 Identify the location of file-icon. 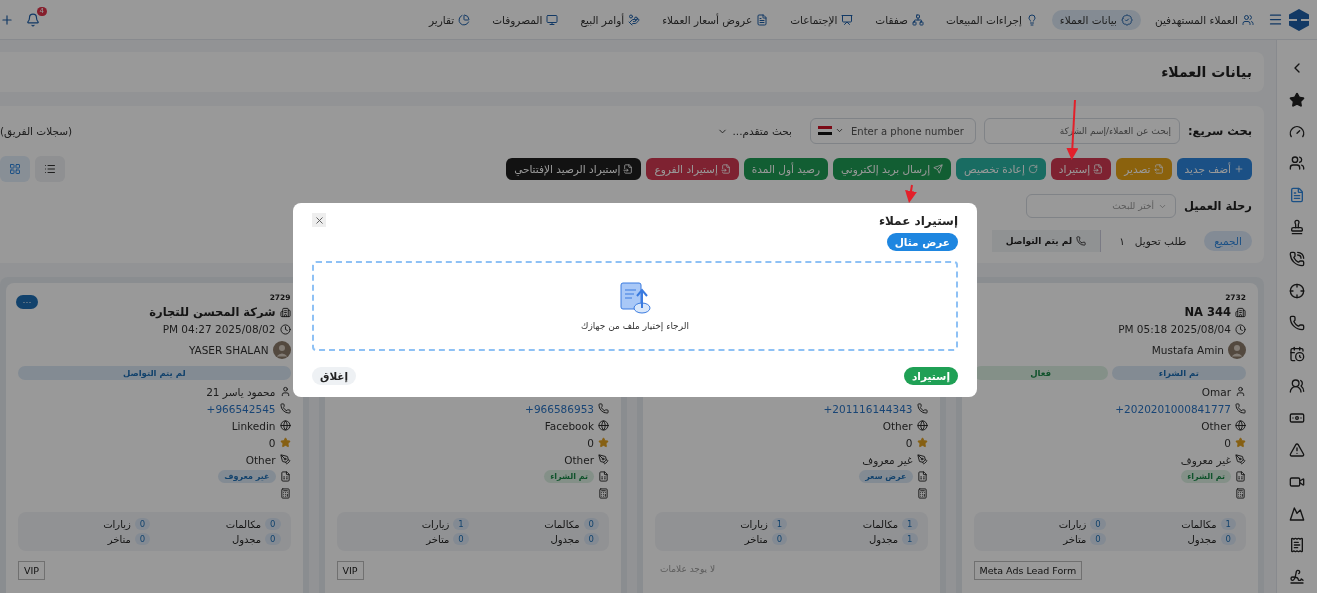
(1098, 169).